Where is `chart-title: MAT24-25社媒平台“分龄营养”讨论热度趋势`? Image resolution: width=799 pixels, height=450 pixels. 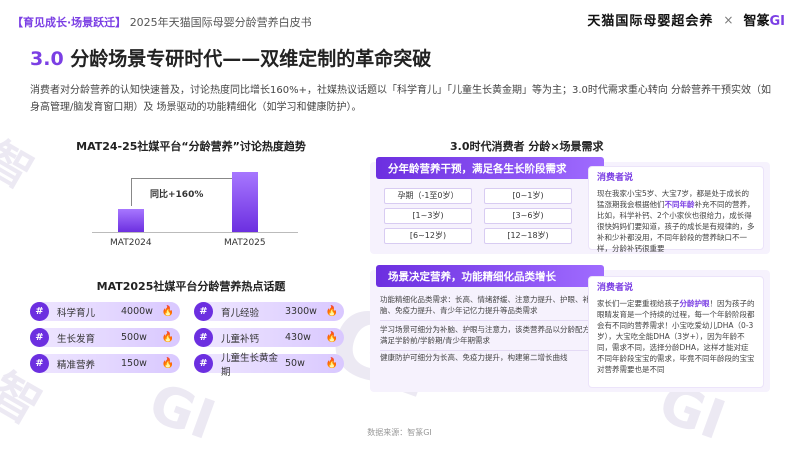 chart-title: MAT24-25社媒平台“分龄营养”讨论热度趋势 is located at coordinates (191, 146).